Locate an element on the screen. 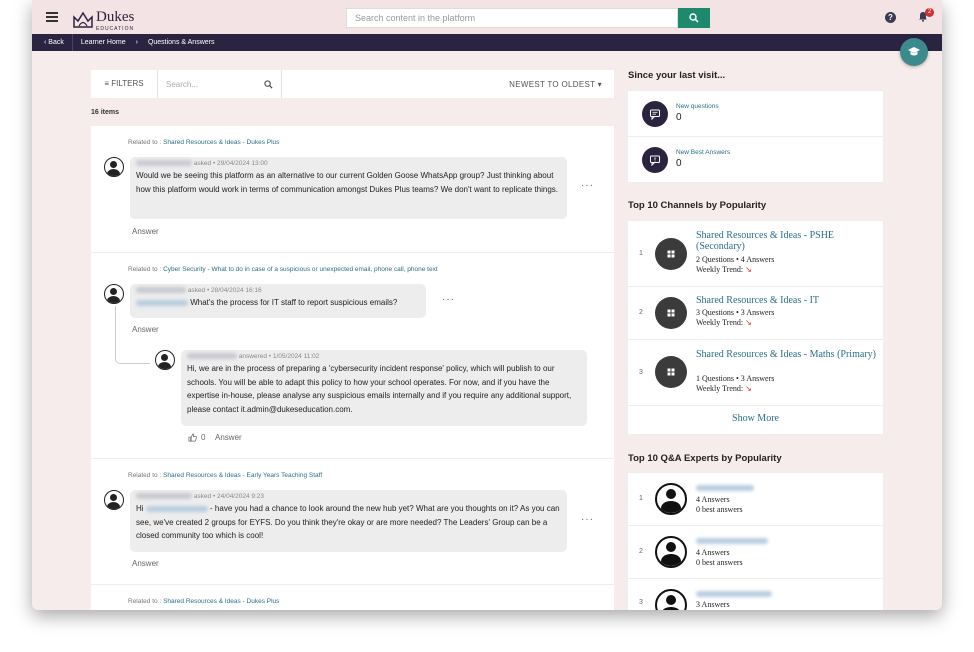 This screenshot has height=652, width=974. expert-row: 1 4 Answers 0 best answers is located at coordinates (755, 499).